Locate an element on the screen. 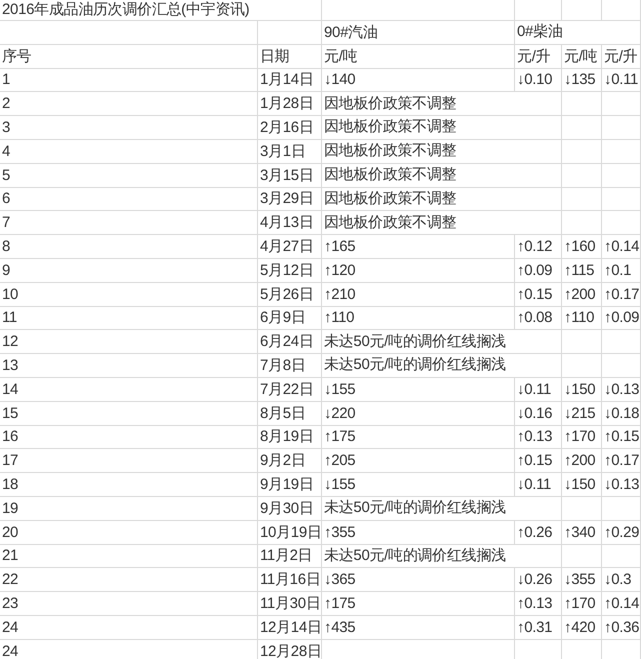 The width and height of the screenshot is (641, 659). table-cell: ↑435 is located at coordinates (340, 627).